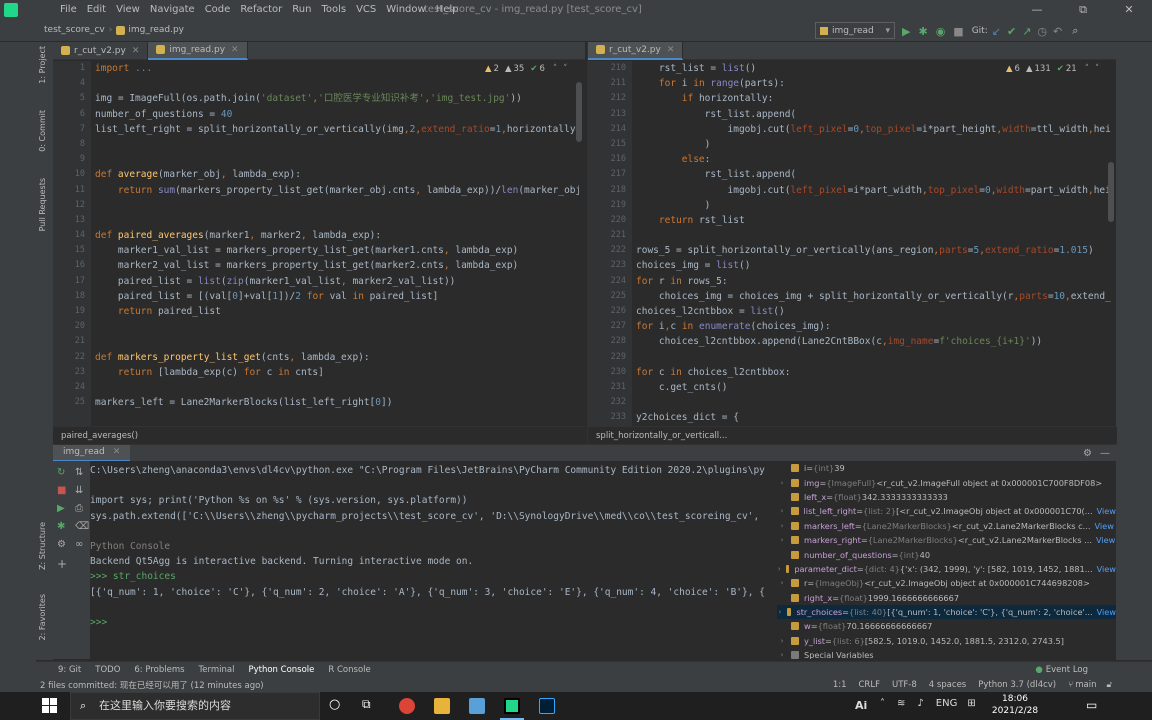 This screenshot has height=720, width=1152. What do you see at coordinates (172, 9) in the screenshot?
I see `menu-navigate: Navigate` at bounding box center [172, 9].